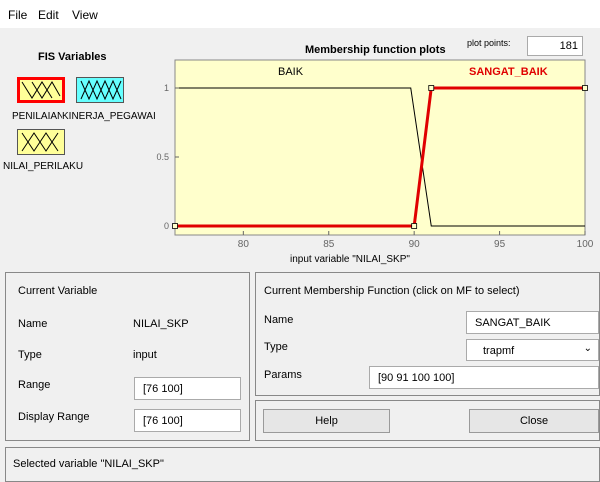  Describe the element at coordinates (166, 226) in the screenshot. I see `y-tick-label: 0` at that location.